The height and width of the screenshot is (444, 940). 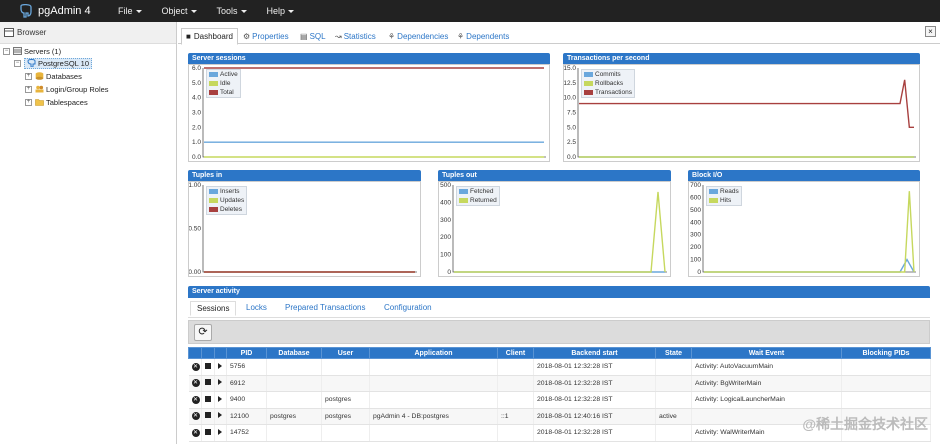 I want to click on menu-help: Help, so click(x=281, y=11).